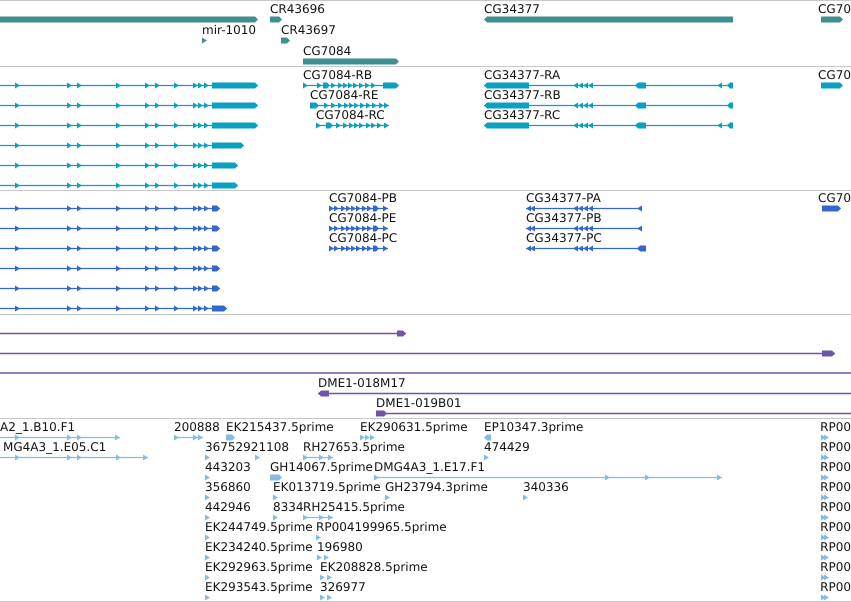  I want to click on transcript-label: CG7084-RC, so click(350, 115).